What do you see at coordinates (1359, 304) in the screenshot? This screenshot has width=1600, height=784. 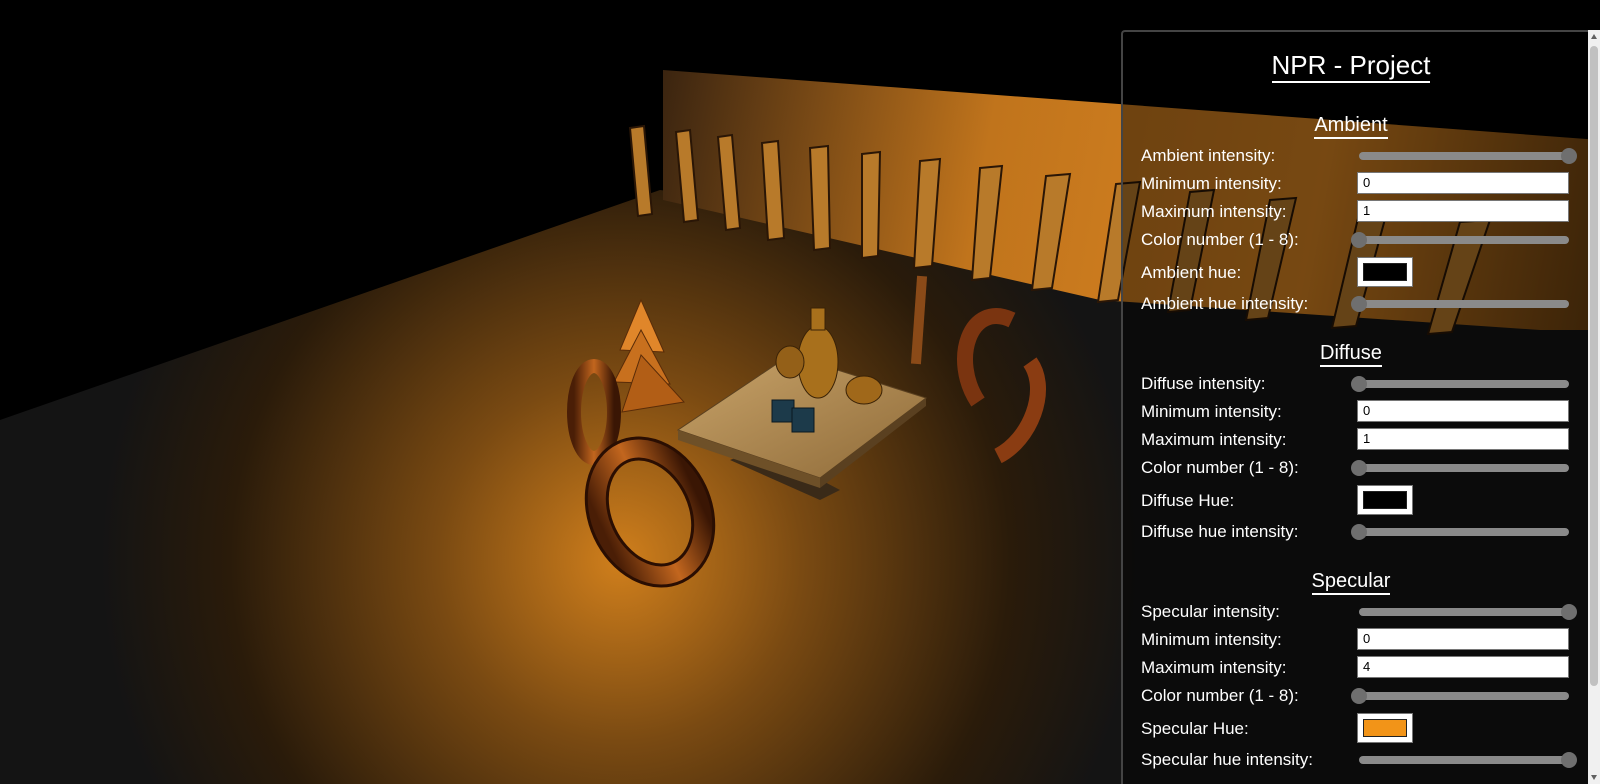 I see `ambient-hue-intensity-slider-handle` at bounding box center [1359, 304].